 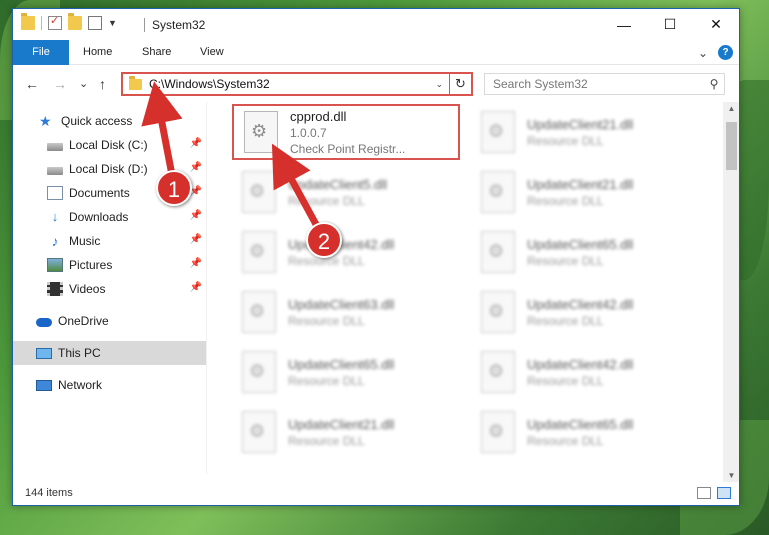 What do you see at coordinates (55, 241) in the screenshot?
I see `music-icon: ♪` at bounding box center [55, 241].